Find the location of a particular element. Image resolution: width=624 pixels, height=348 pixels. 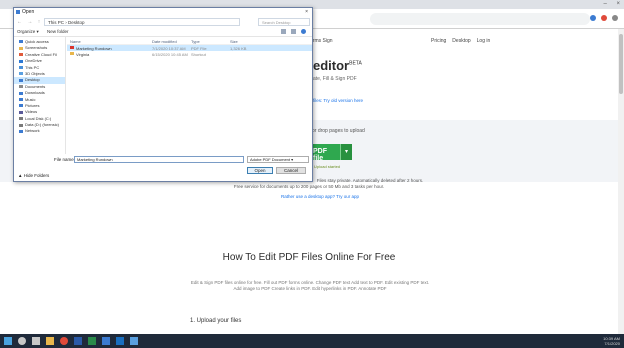

drop-hint: or drop pages to upload is located at coordinates (338, 131).